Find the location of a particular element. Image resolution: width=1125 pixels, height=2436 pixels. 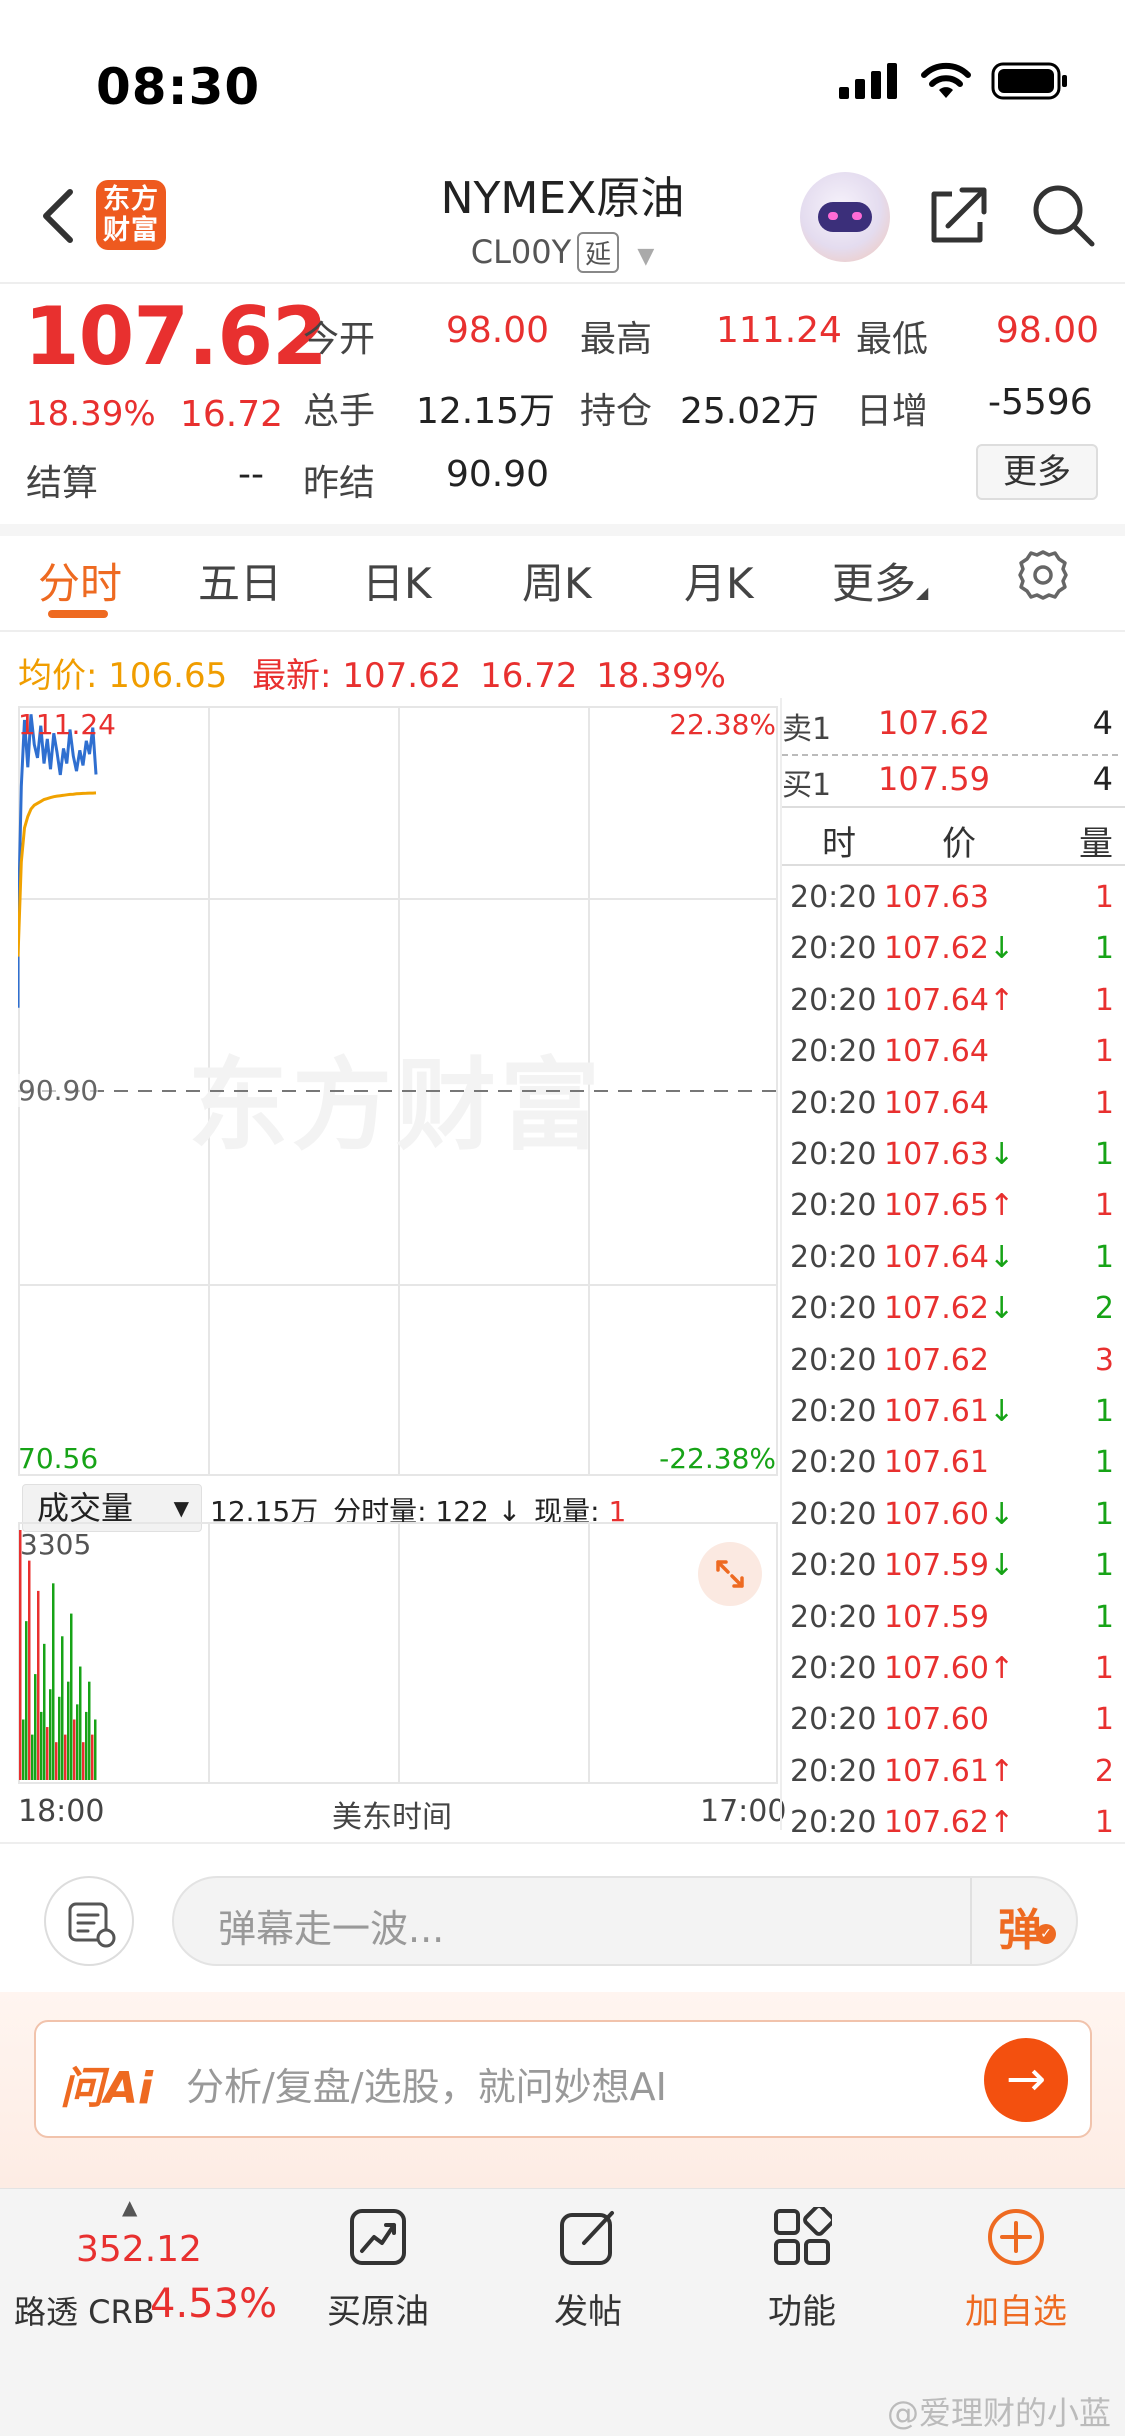

trade-row: 20:20 107.63↓ 1 is located at coordinates (953, 1154).